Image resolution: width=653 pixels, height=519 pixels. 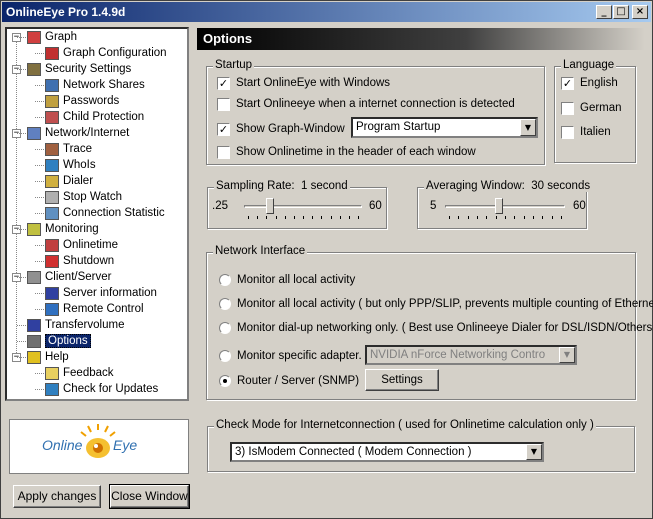 What do you see at coordinates (52, 309) in the screenshot?
I see `remote-control-icon` at bounding box center [52, 309].